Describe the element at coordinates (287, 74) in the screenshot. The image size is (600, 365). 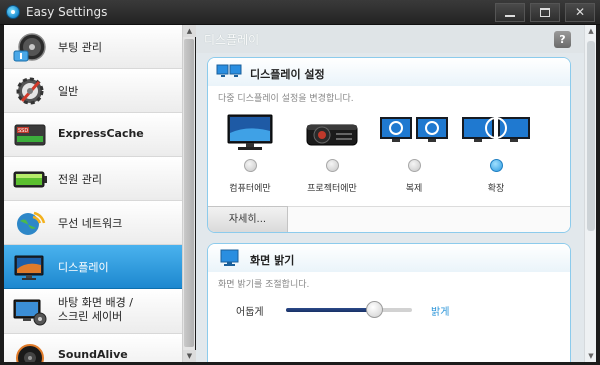
I see `card-title: 디스플레이 설정` at that location.